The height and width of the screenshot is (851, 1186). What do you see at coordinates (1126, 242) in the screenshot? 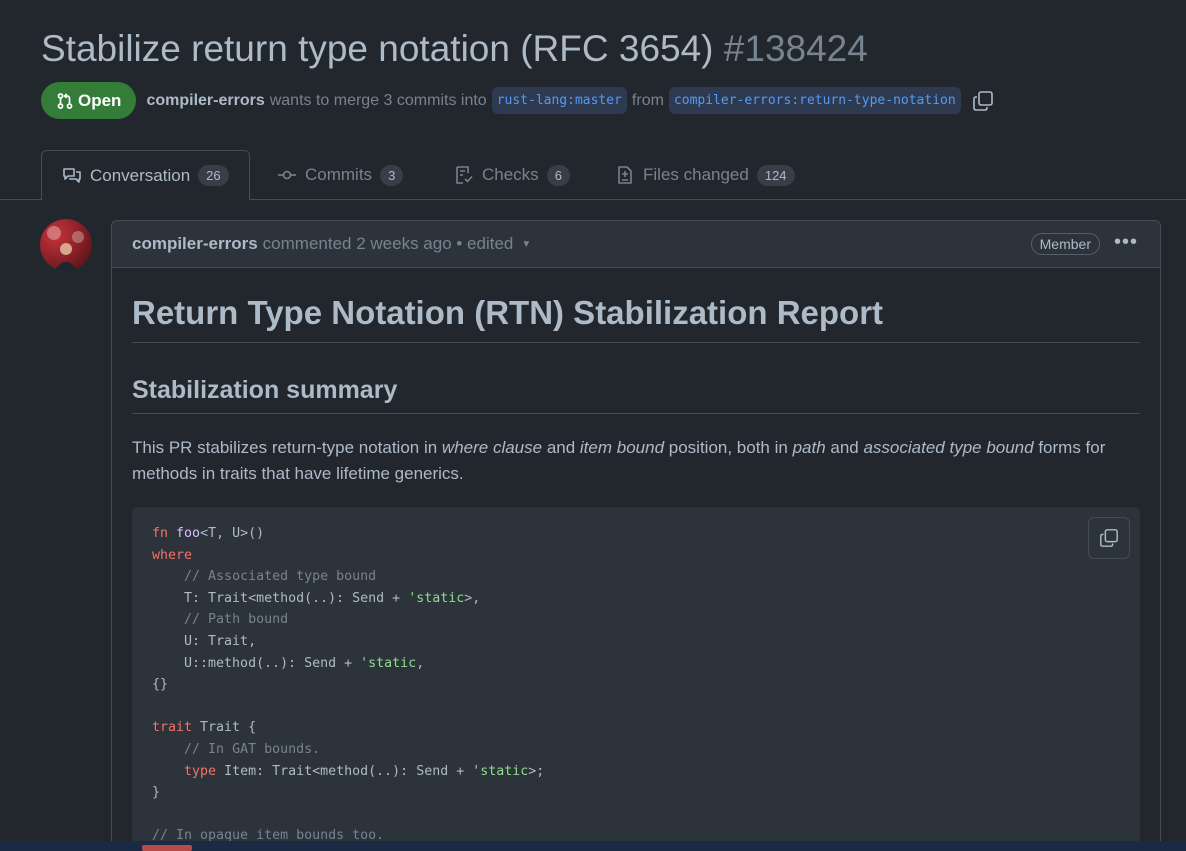
I see `more-options-icon: •••` at bounding box center [1126, 242].